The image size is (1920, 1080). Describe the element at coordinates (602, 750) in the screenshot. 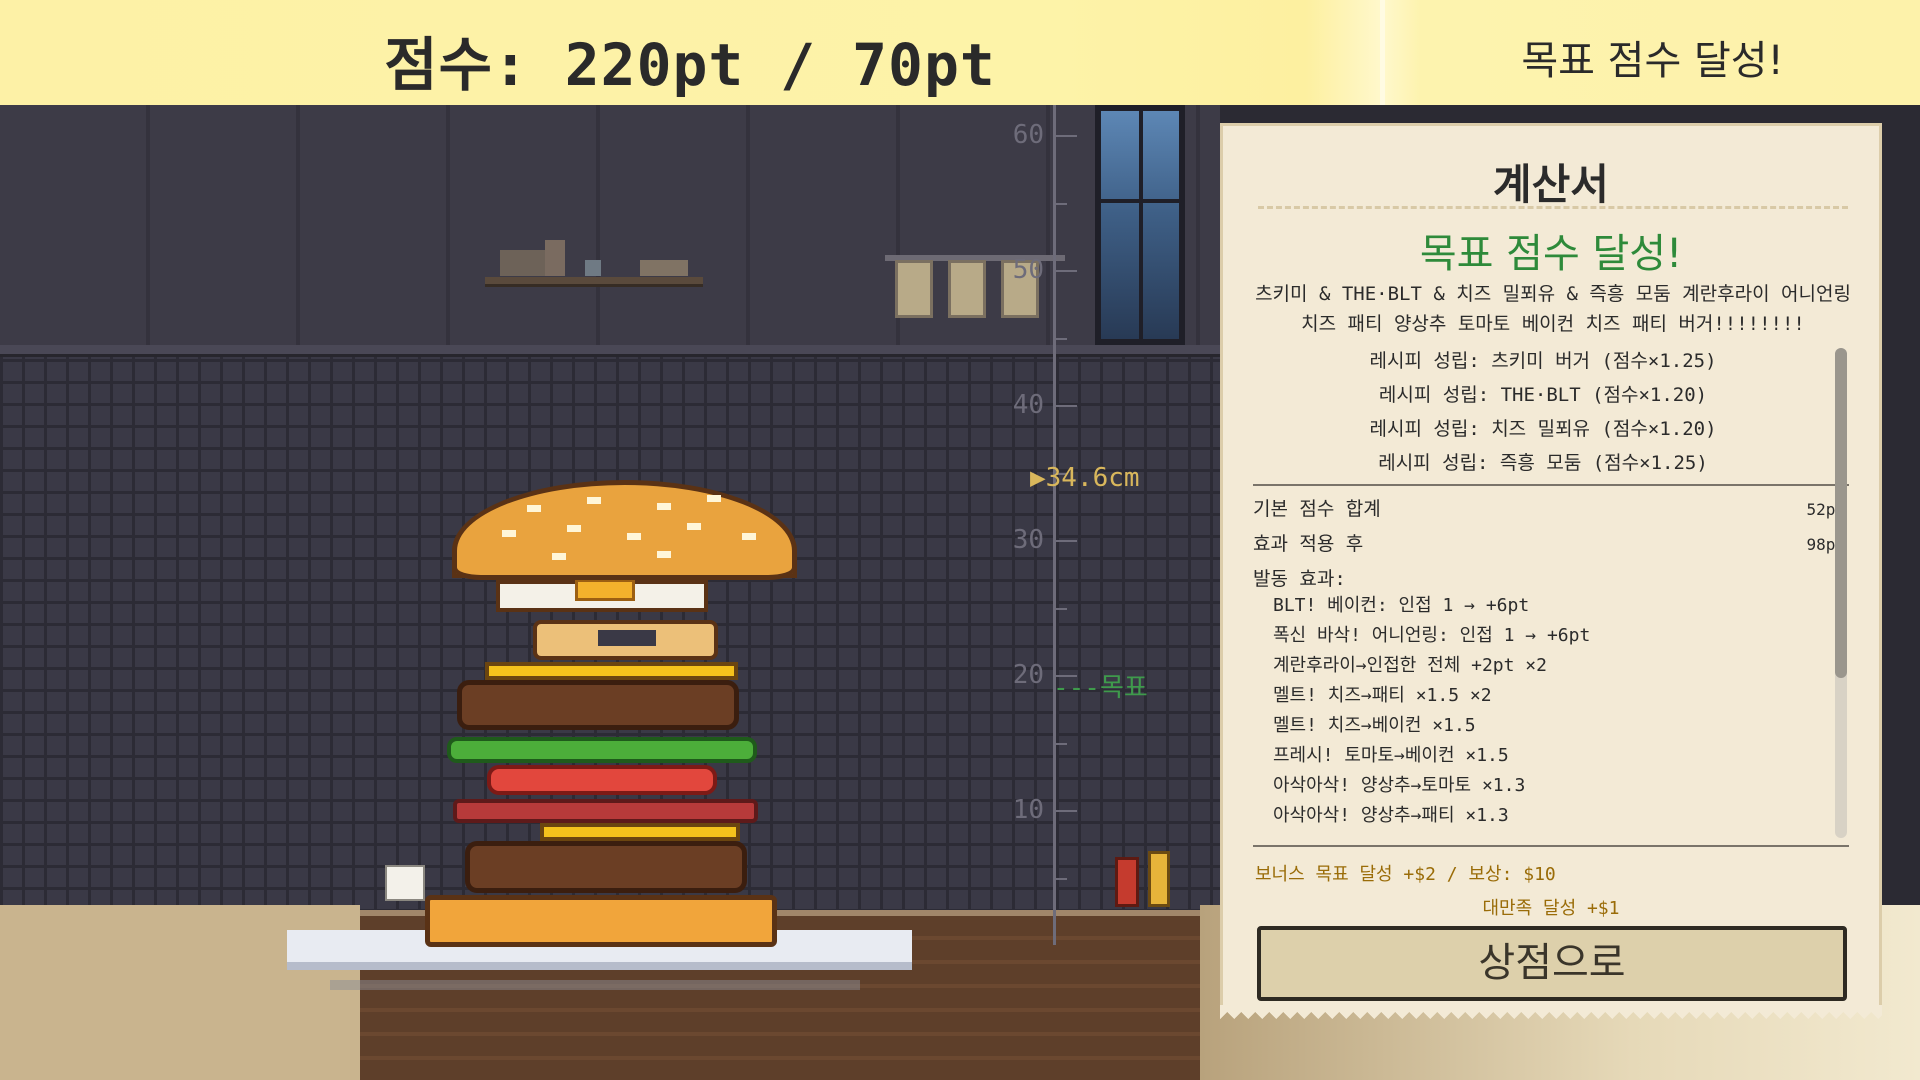

I see `lettuce-layer` at that location.